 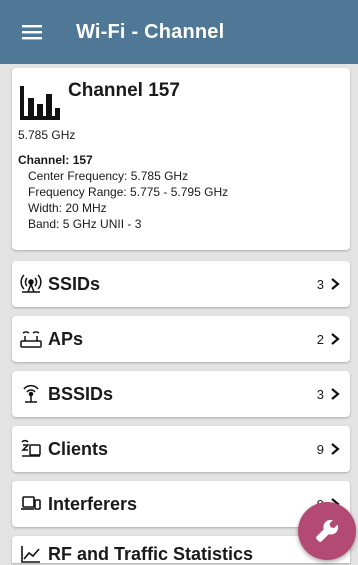 I want to click on bar-chart-icon, so click(x=40, y=103).